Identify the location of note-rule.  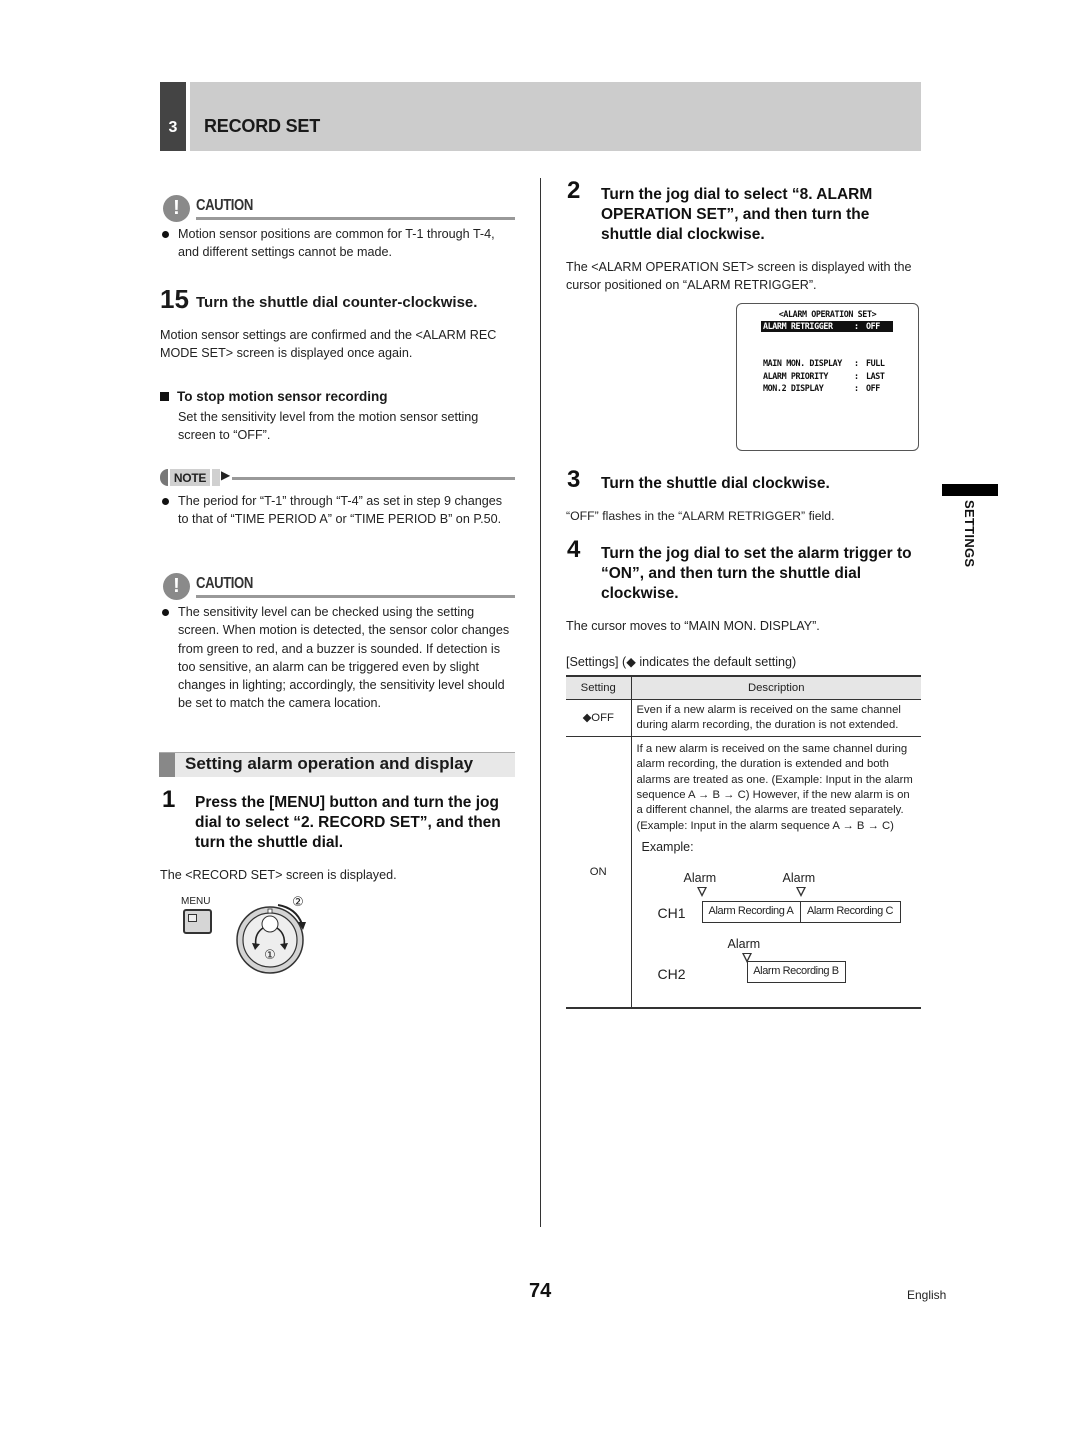
(373, 478).